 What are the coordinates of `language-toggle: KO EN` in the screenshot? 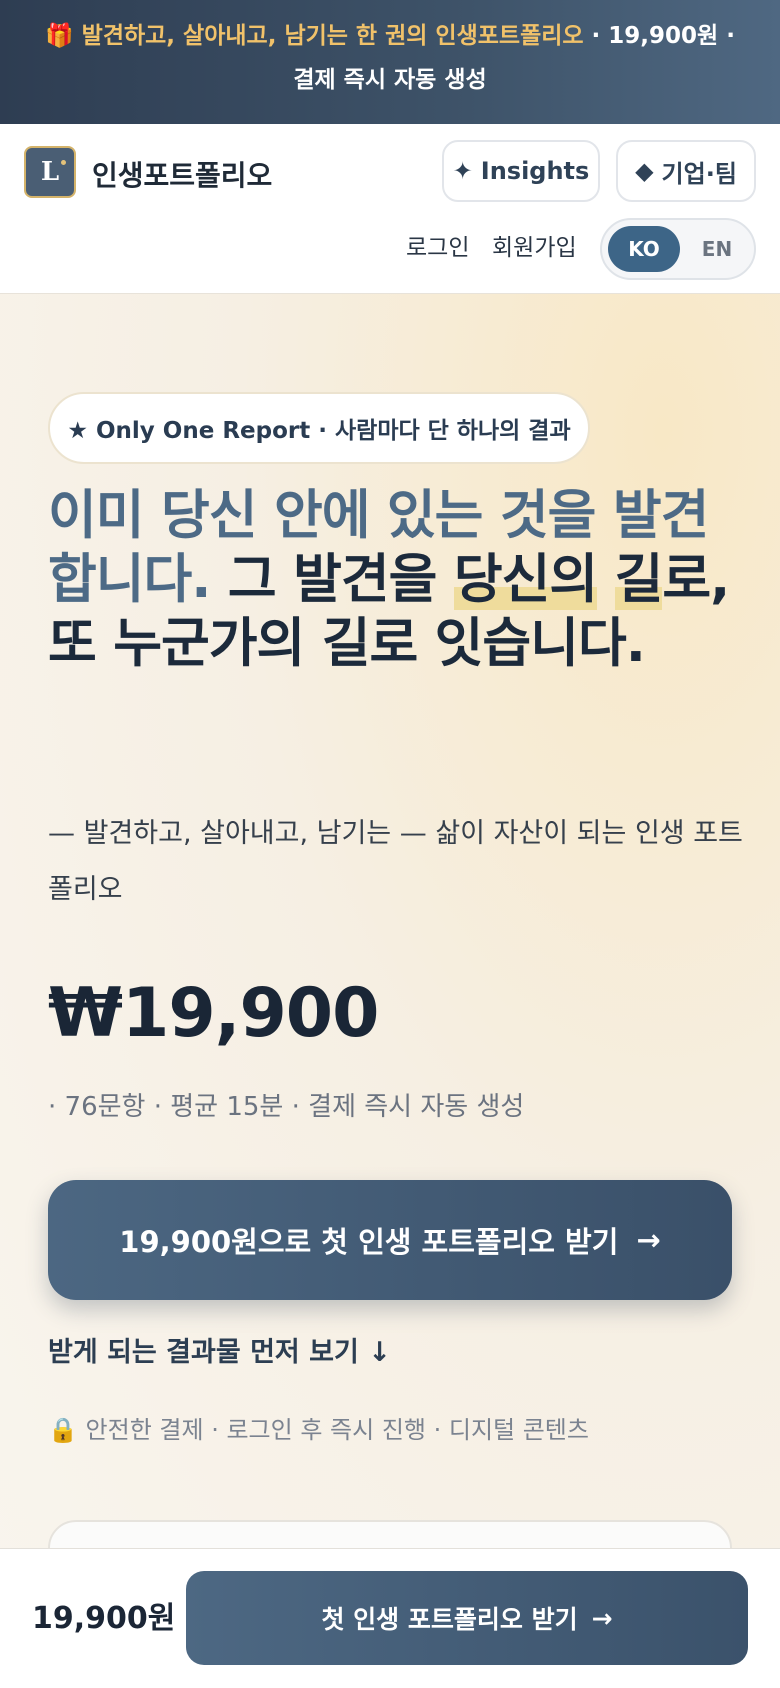 It's located at (678, 249).